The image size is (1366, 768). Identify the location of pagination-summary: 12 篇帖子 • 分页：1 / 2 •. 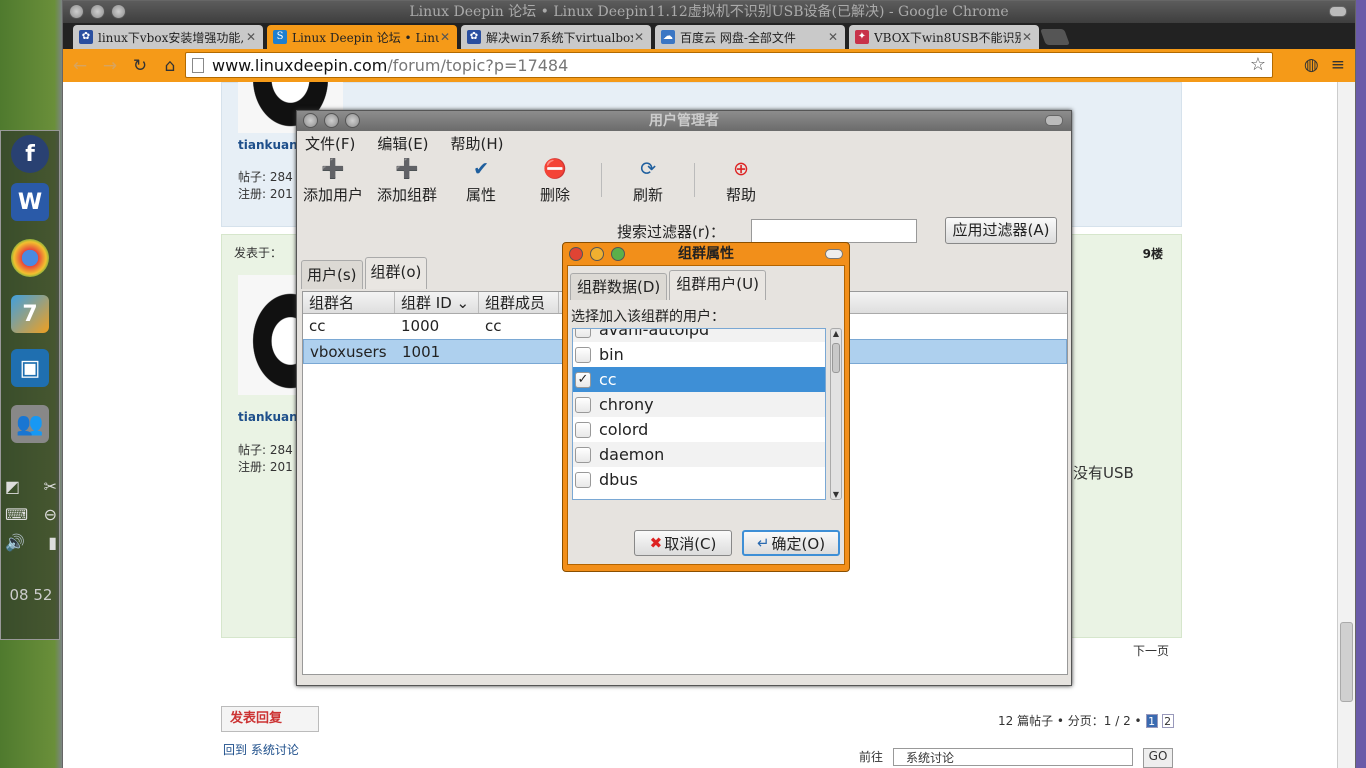
(1070, 721).